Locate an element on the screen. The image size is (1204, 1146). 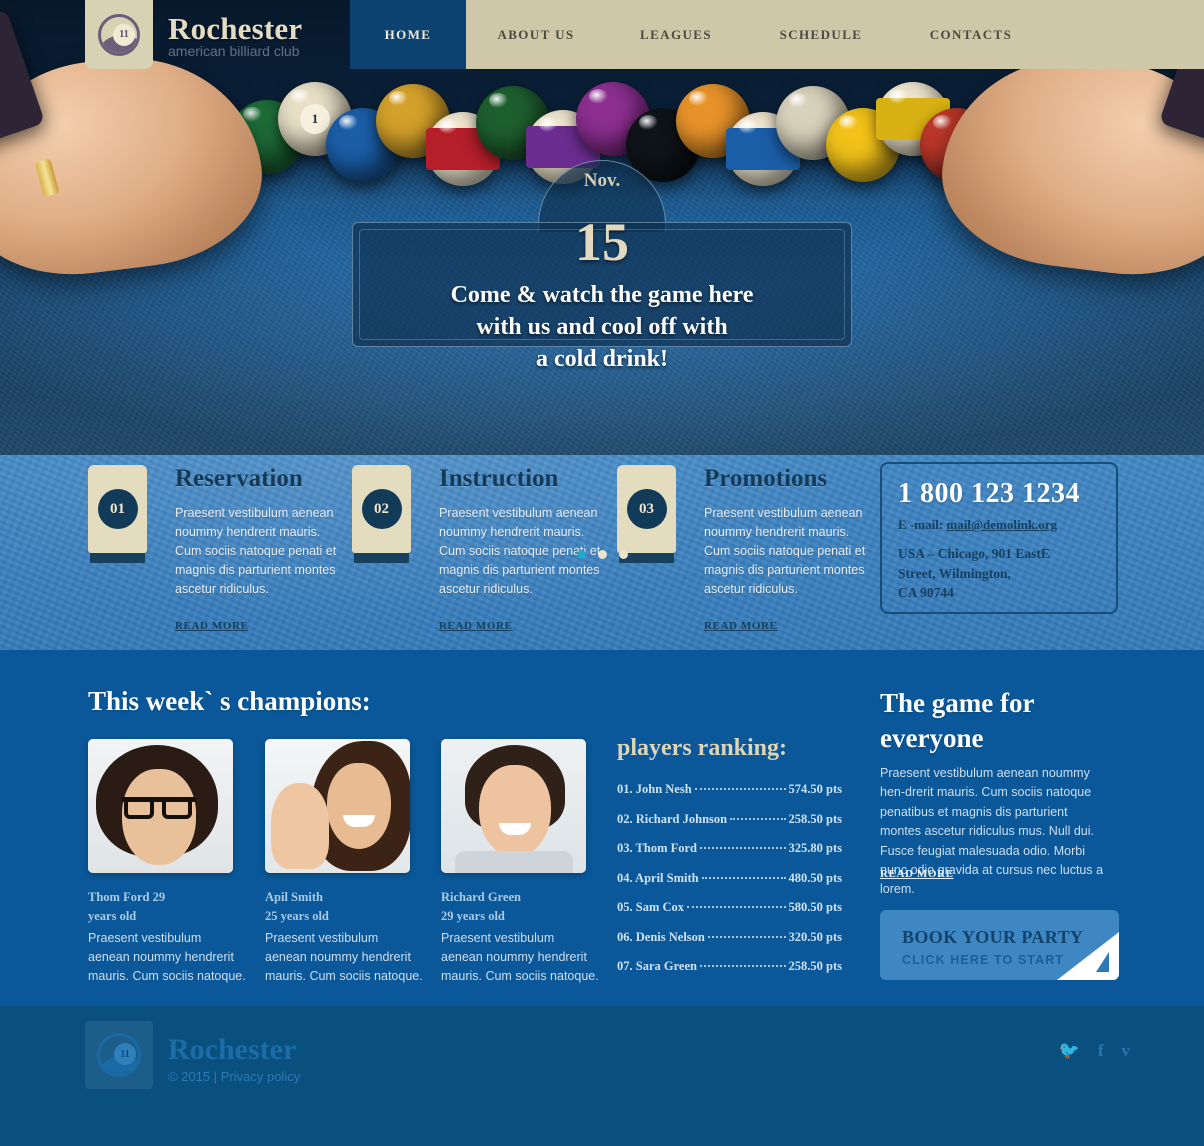
contact-email-label: E -mail: is located at coordinates (921, 524).